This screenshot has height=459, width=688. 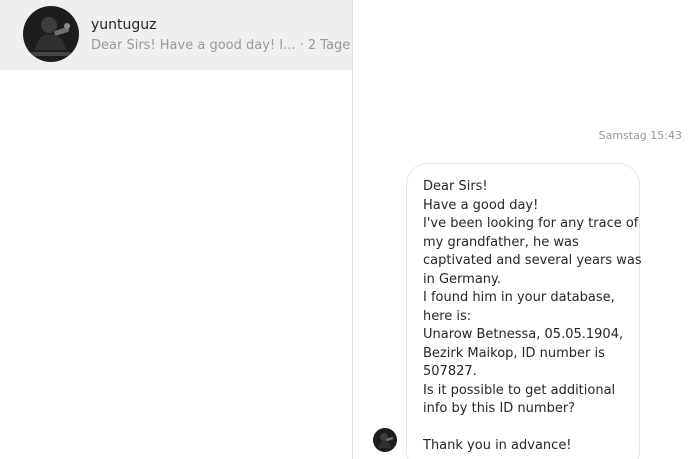 What do you see at coordinates (455, 186) in the screenshot?
I see `message-line: Dear Sirs!` at bounding box center [455, 186].